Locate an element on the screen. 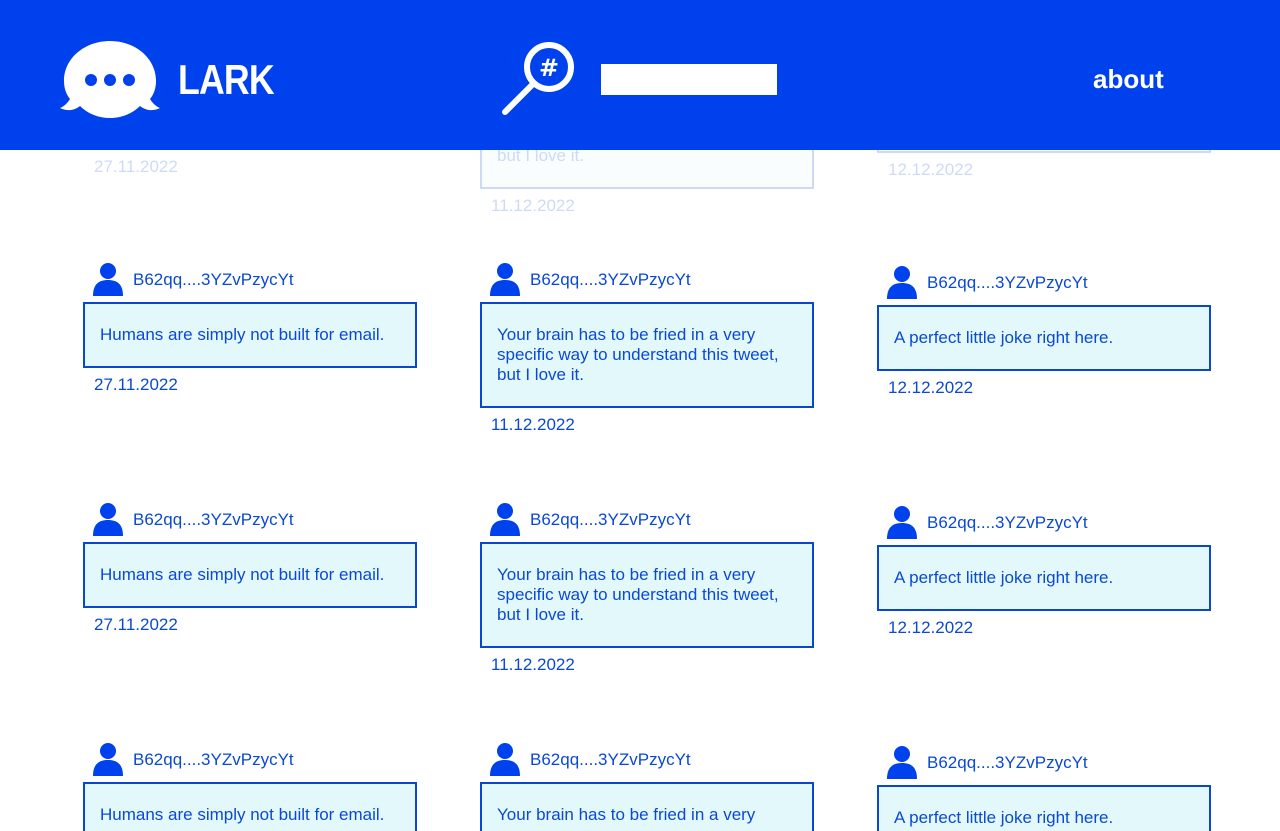 The image size is (1280, 831). brand-name: LARK is located at coordinates (226, 80).